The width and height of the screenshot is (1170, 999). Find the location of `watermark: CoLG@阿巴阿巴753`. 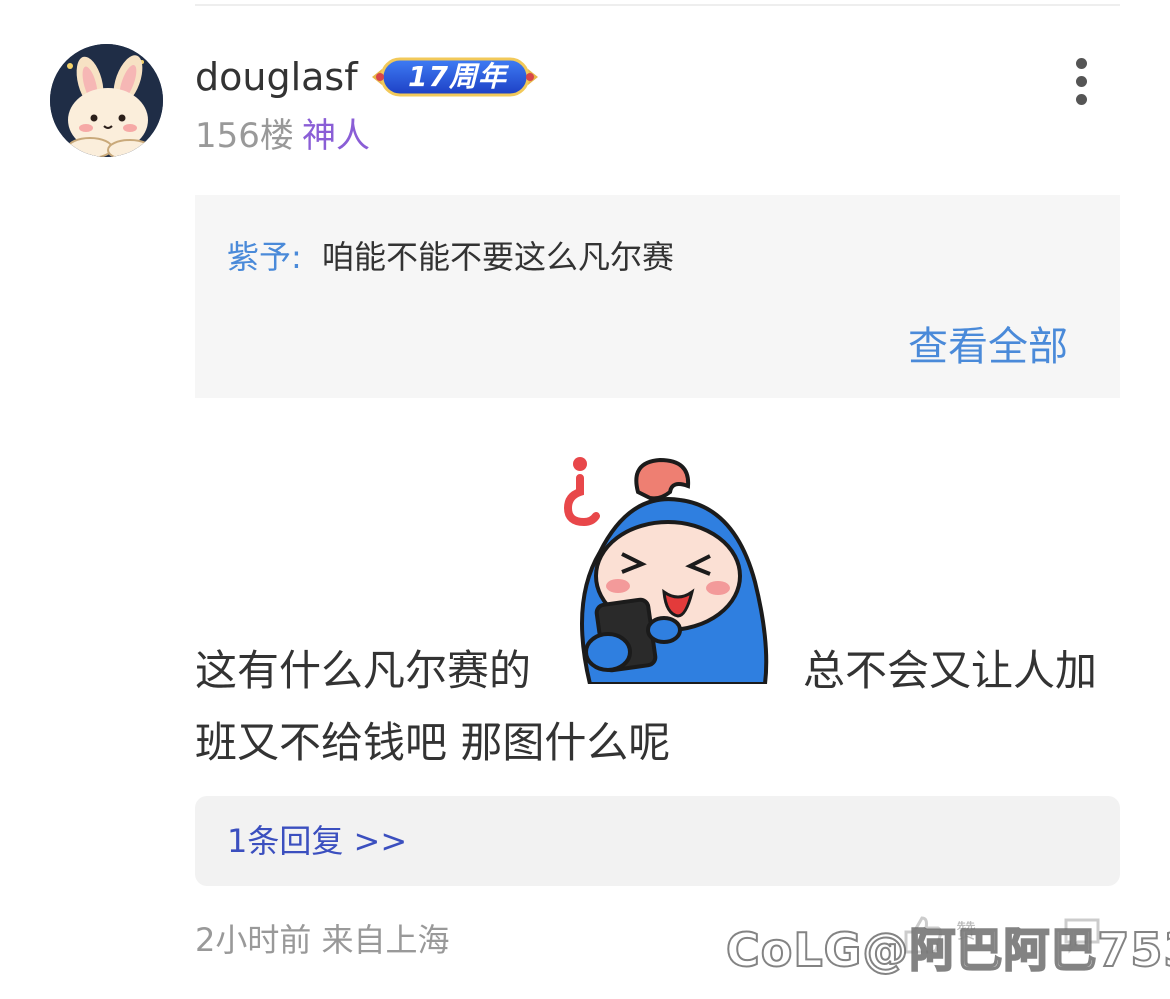

watermark: CoLG@阿巴阿巴753 is located at coordinates (947, 950).